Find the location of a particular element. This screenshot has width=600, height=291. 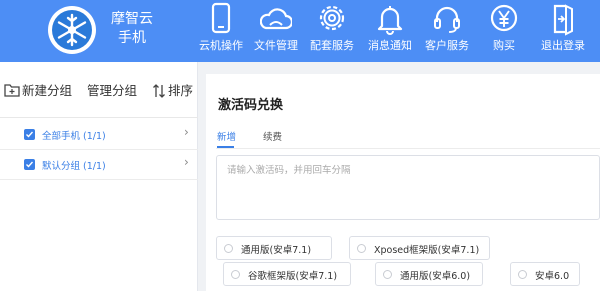

option-google-android-7-1: 谷歌框架版(安卓7.1) is located at coordinates (287, 274).